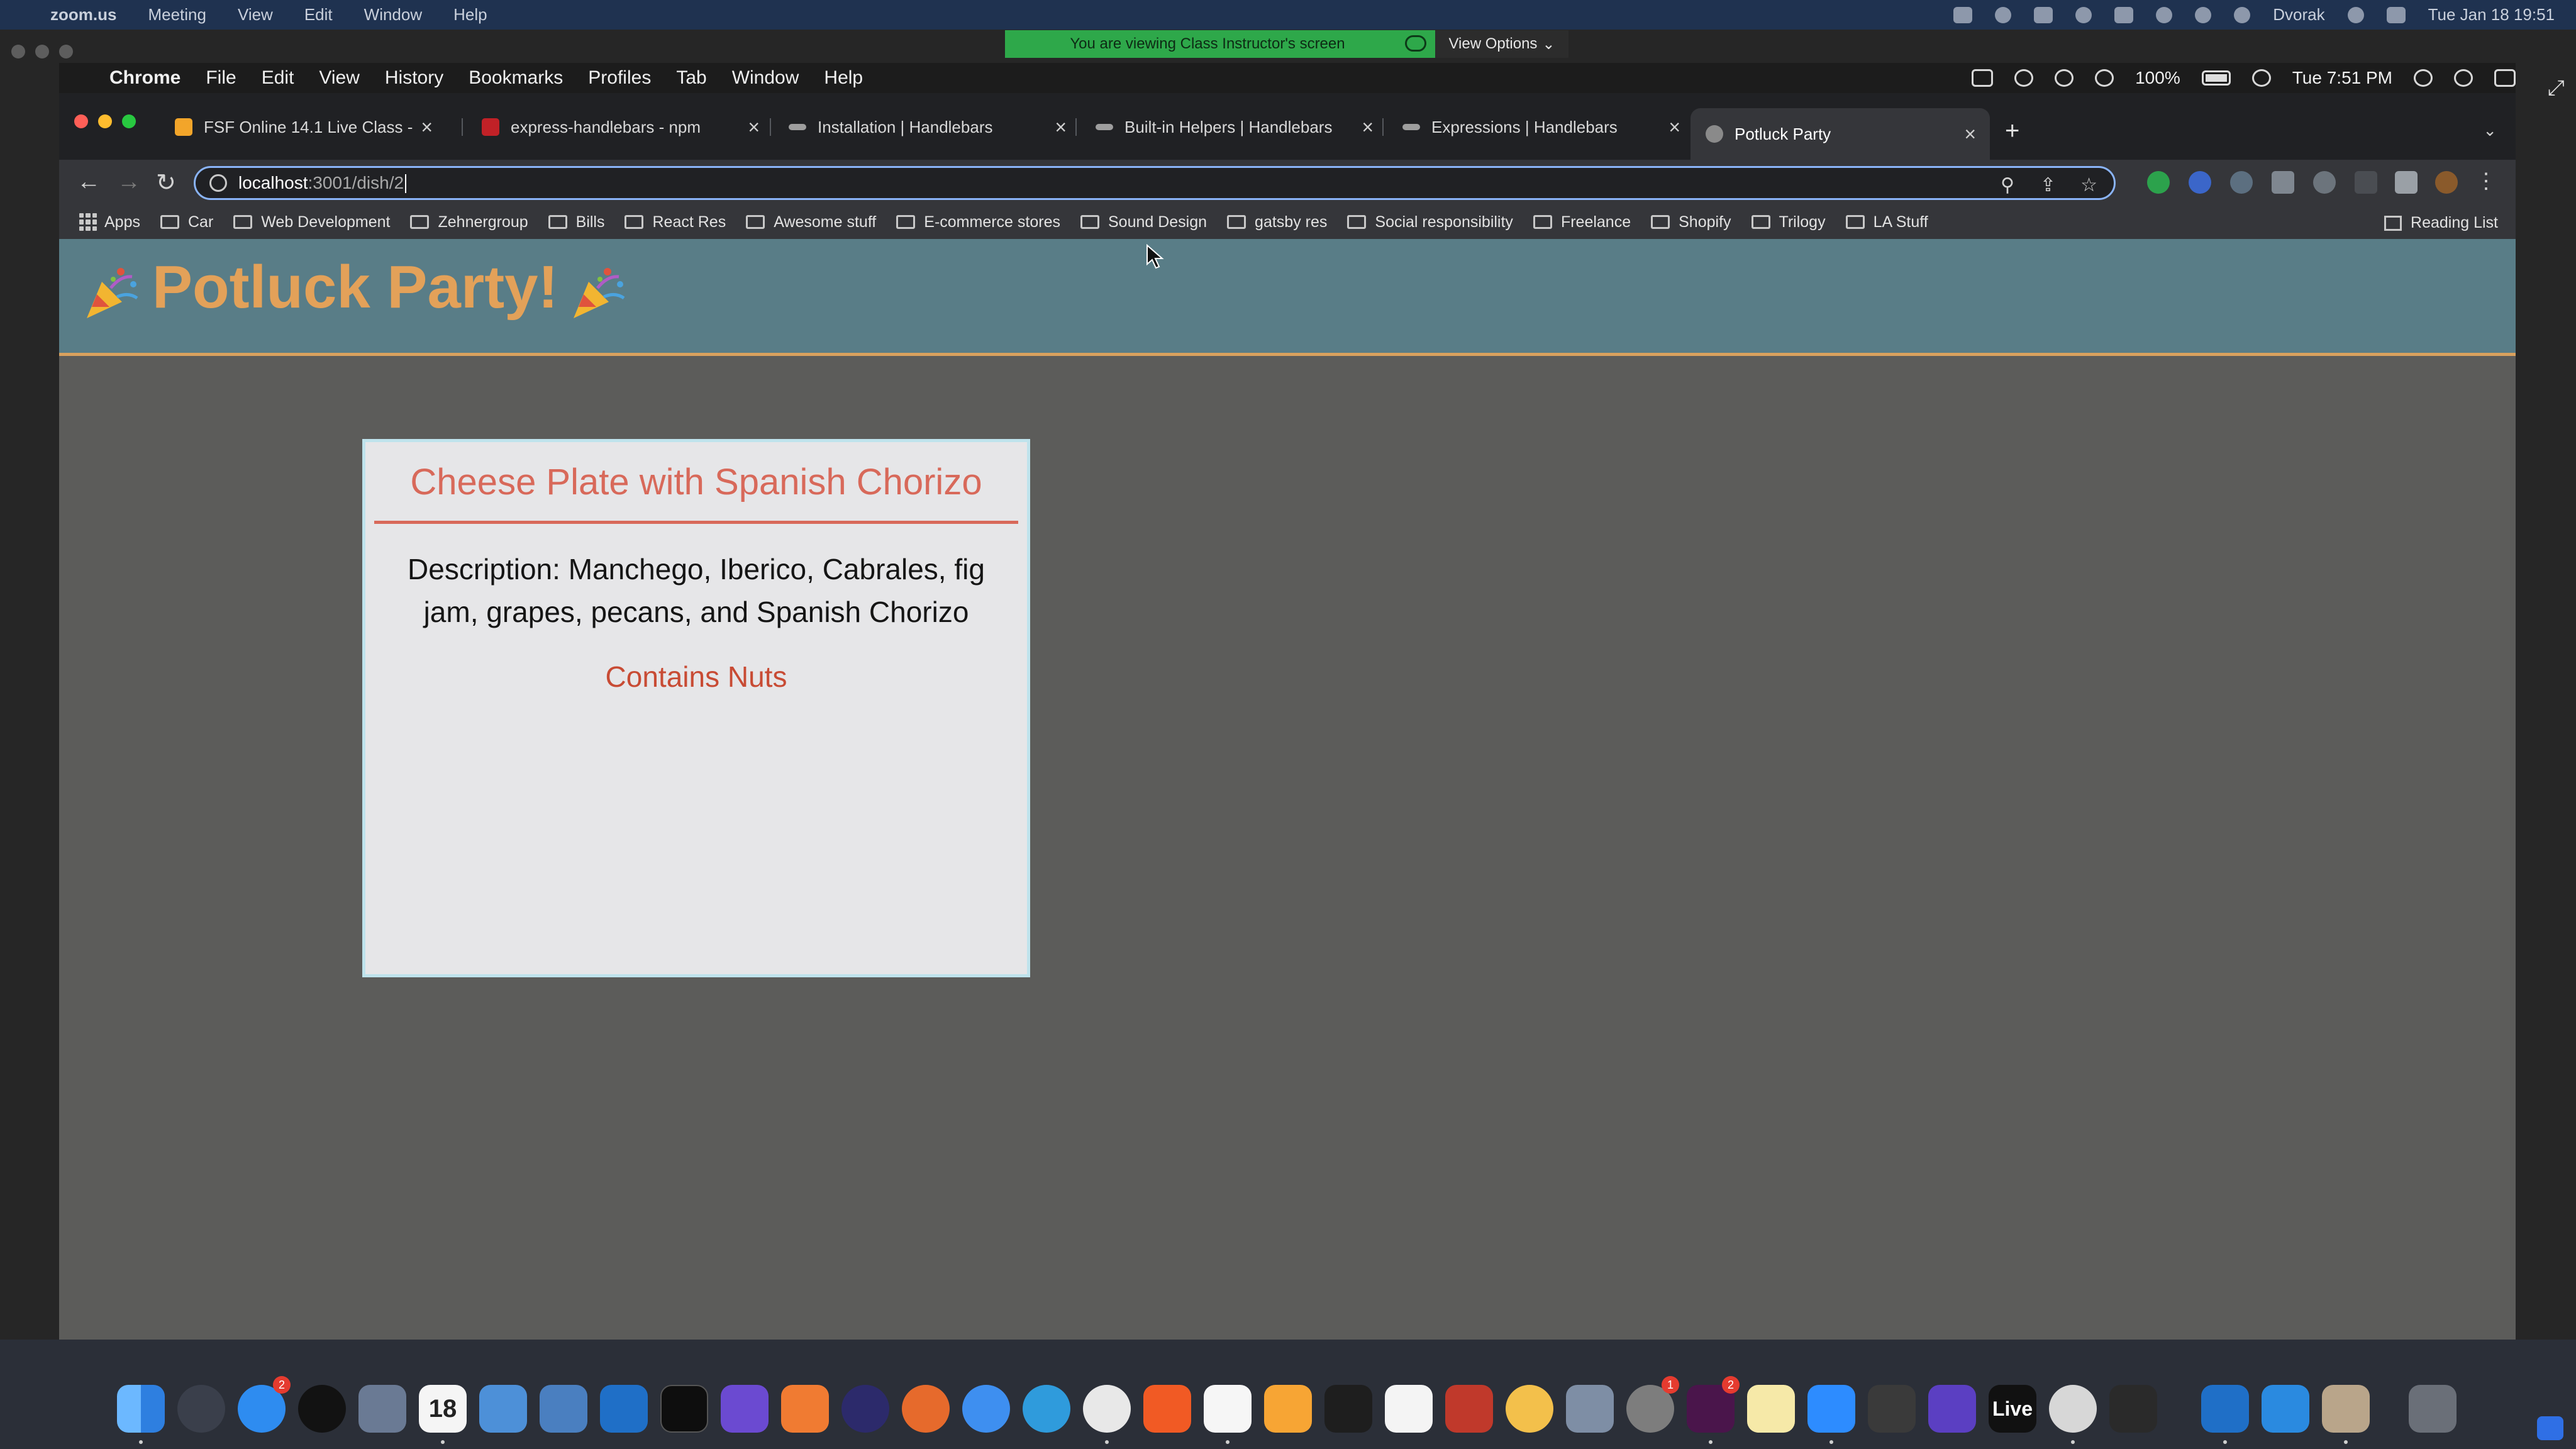 The width and height of the screenshot is (2576, 1449). Describe the element at coordinates (1691, 222) in the screenshot. I see `bookmark-folder: Shopify` at that location.